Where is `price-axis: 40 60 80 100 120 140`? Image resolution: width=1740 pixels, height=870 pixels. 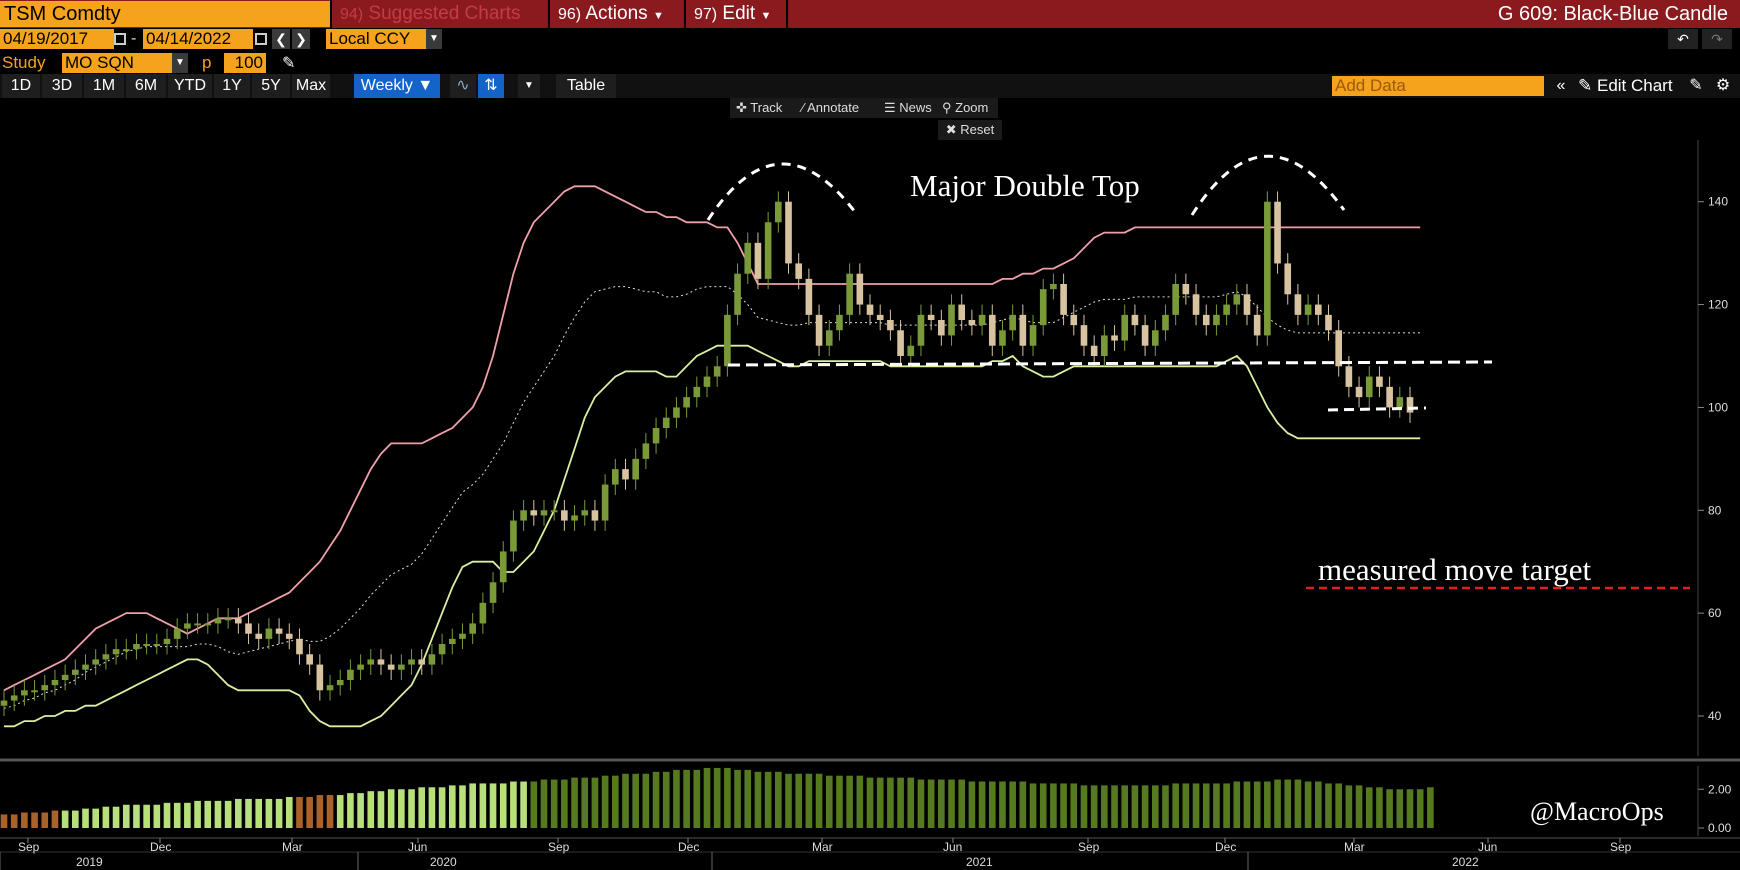 price-axis: 40 60 80 100 120 140 is located at coordinates (1713, 459).